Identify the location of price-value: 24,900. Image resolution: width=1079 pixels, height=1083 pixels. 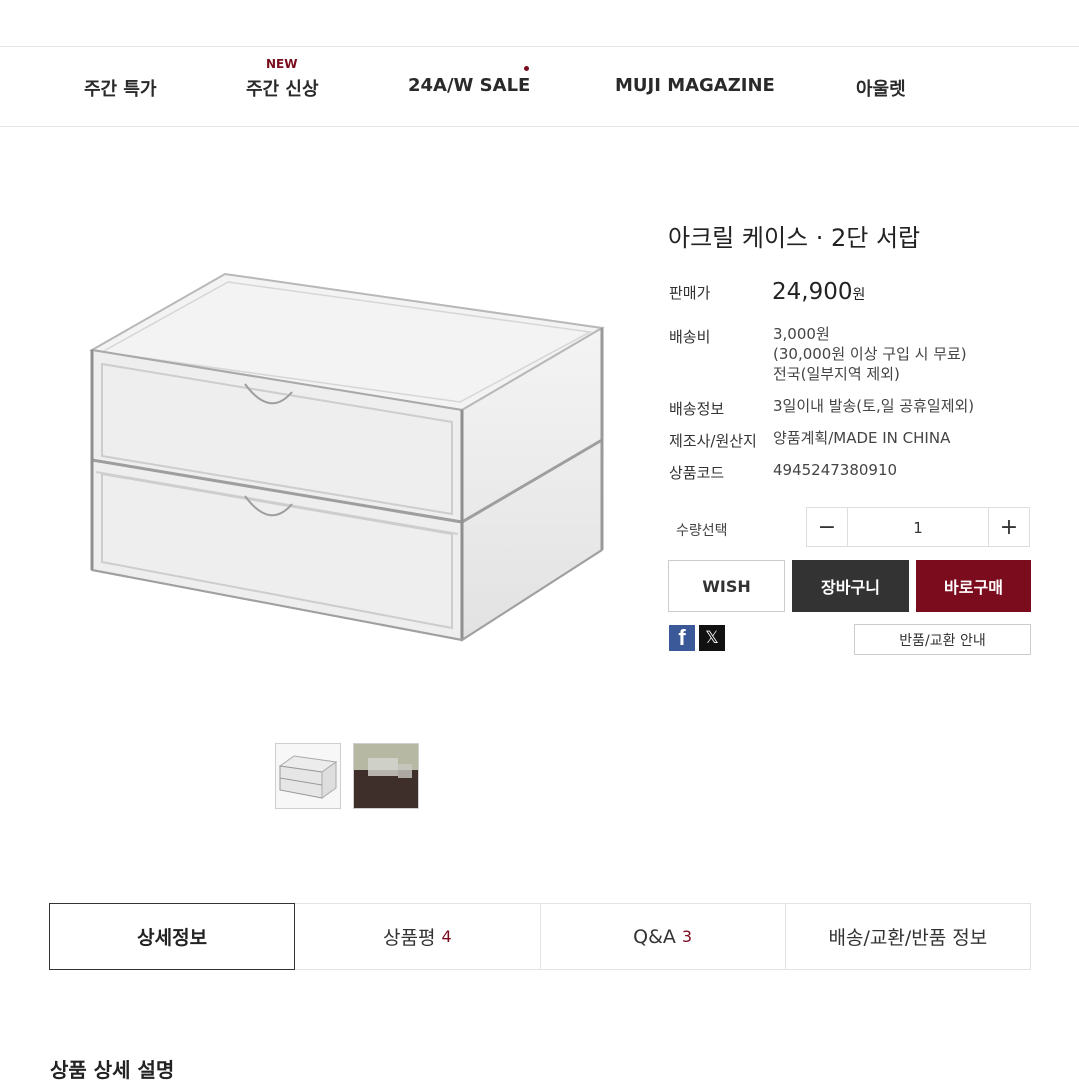
(812, 292).